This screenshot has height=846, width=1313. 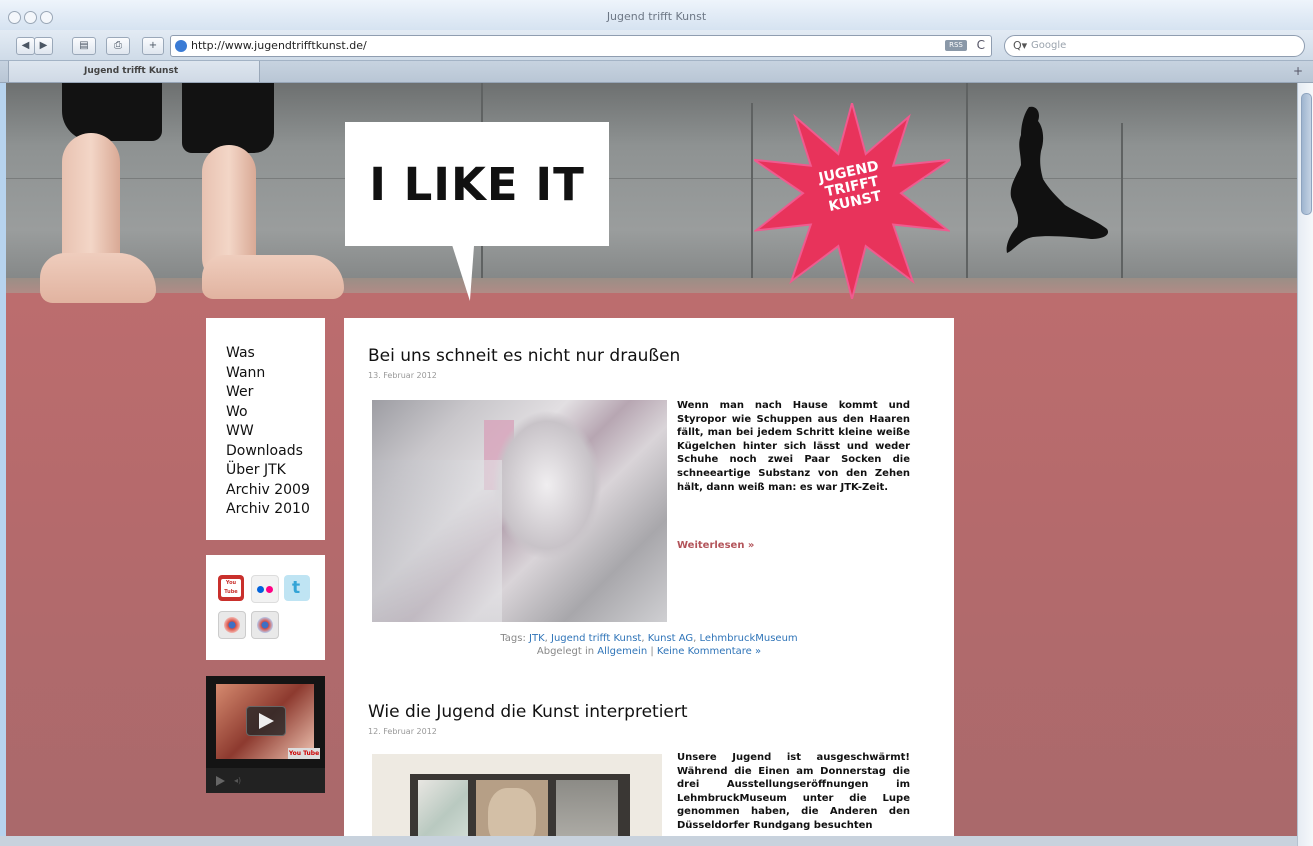 I want to click on volume-icon: ◂), so click(x=237, y=780).